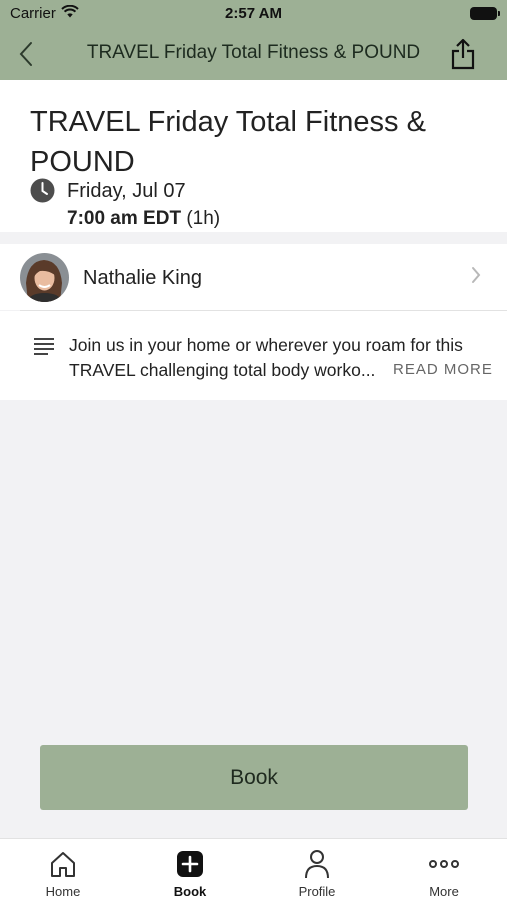 This screenshot has height=900, width=507. I want to click on clock-icon, so click(42, 190).